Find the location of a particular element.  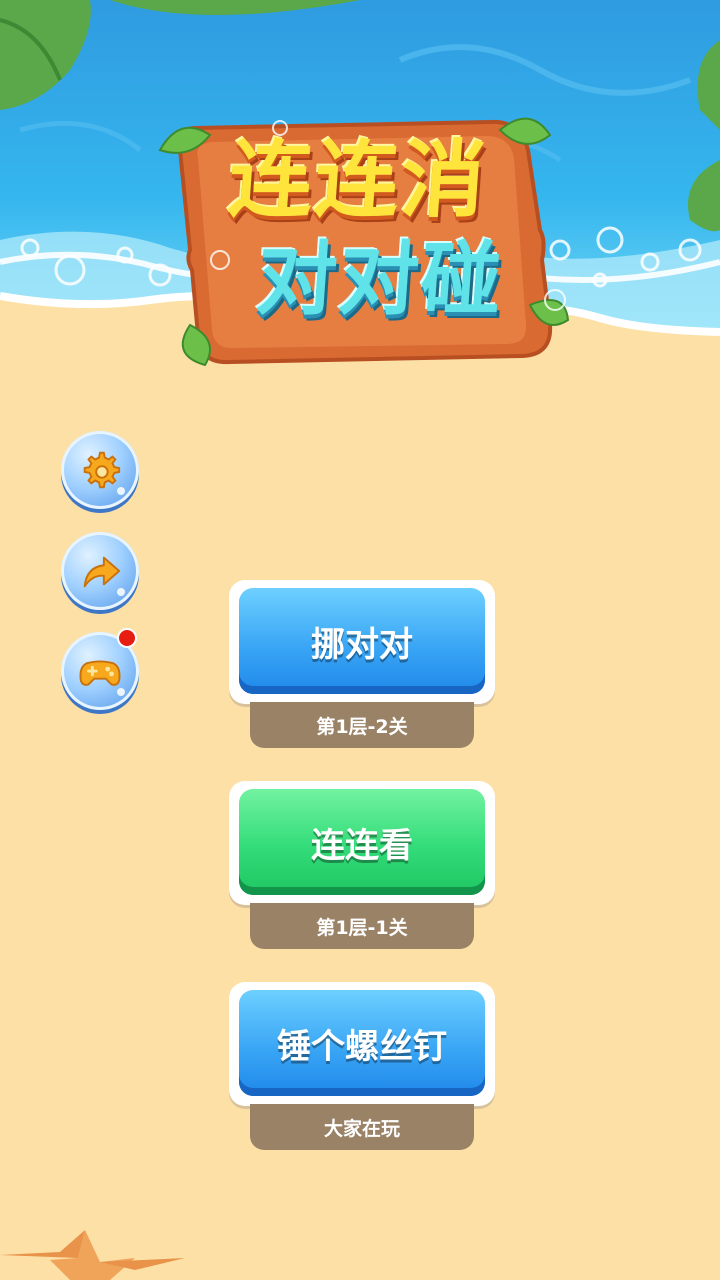

play-lianliankan-button: 连连看 is located at coordinates (362, 843).